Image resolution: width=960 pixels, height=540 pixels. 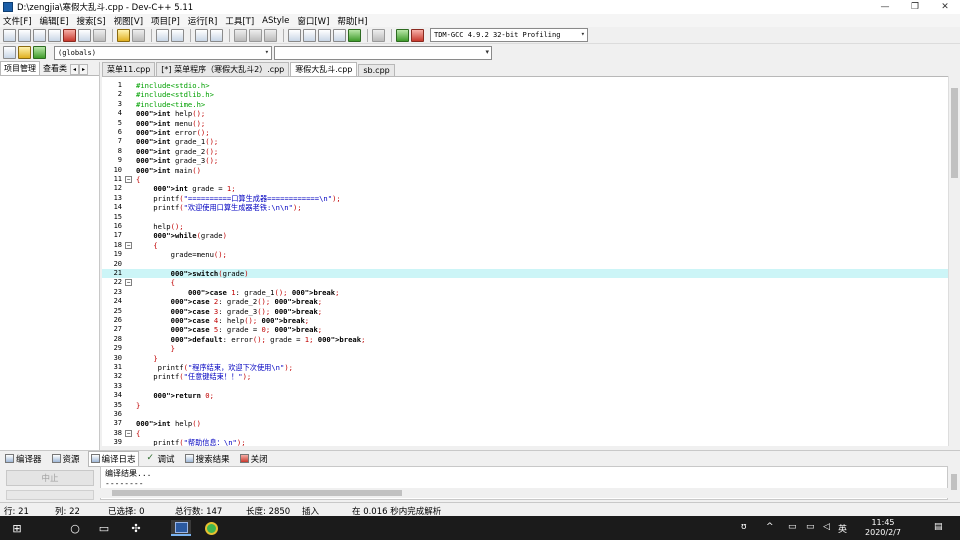 I want to click on fullscreen-icon, so click(x=216, y=35).